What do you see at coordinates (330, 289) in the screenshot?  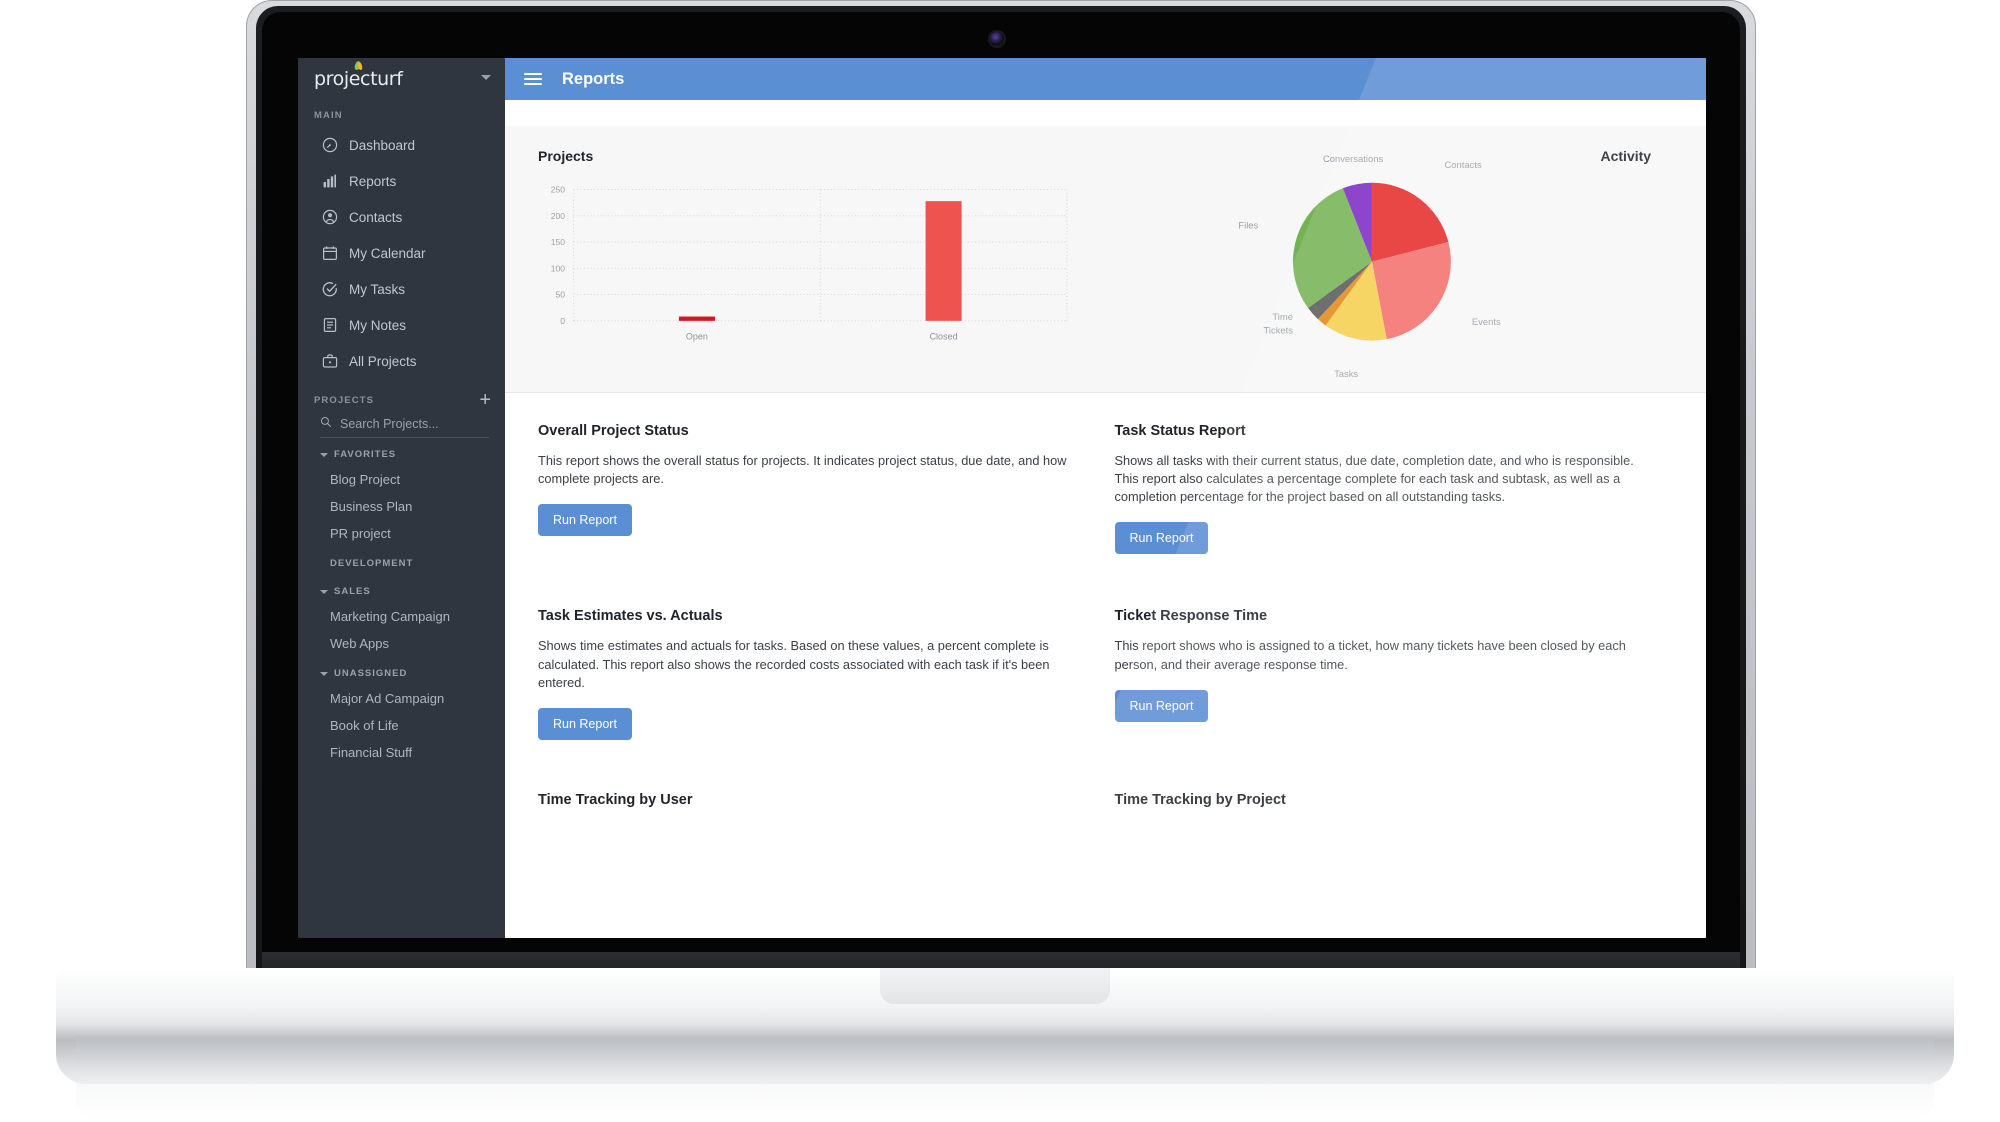 I see `check-circle-icon` at bounding box center [330, 289].